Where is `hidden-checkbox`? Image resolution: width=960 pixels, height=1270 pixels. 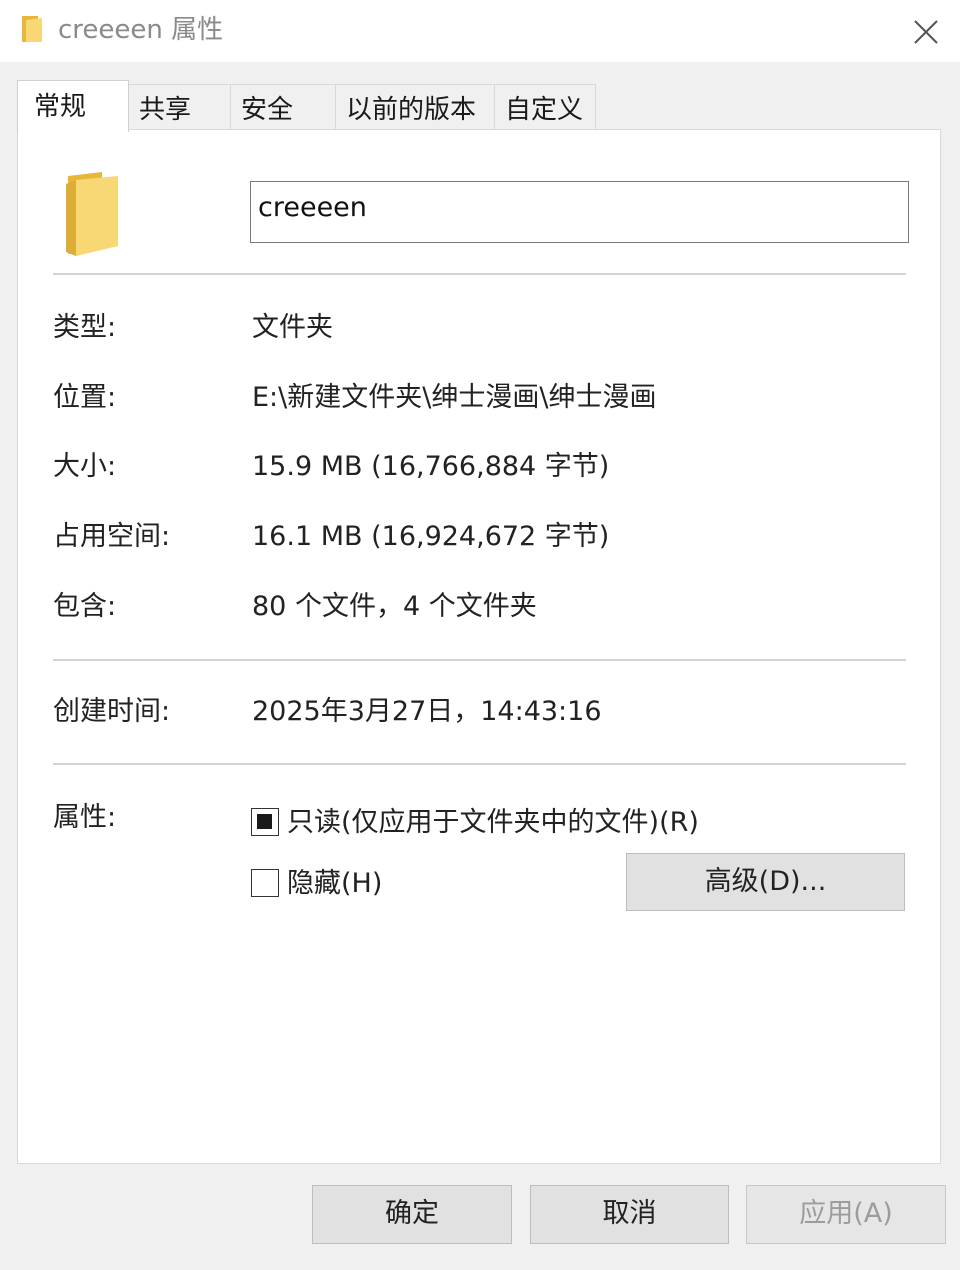
hidden-checkbox is located at coordinates (265, 883).